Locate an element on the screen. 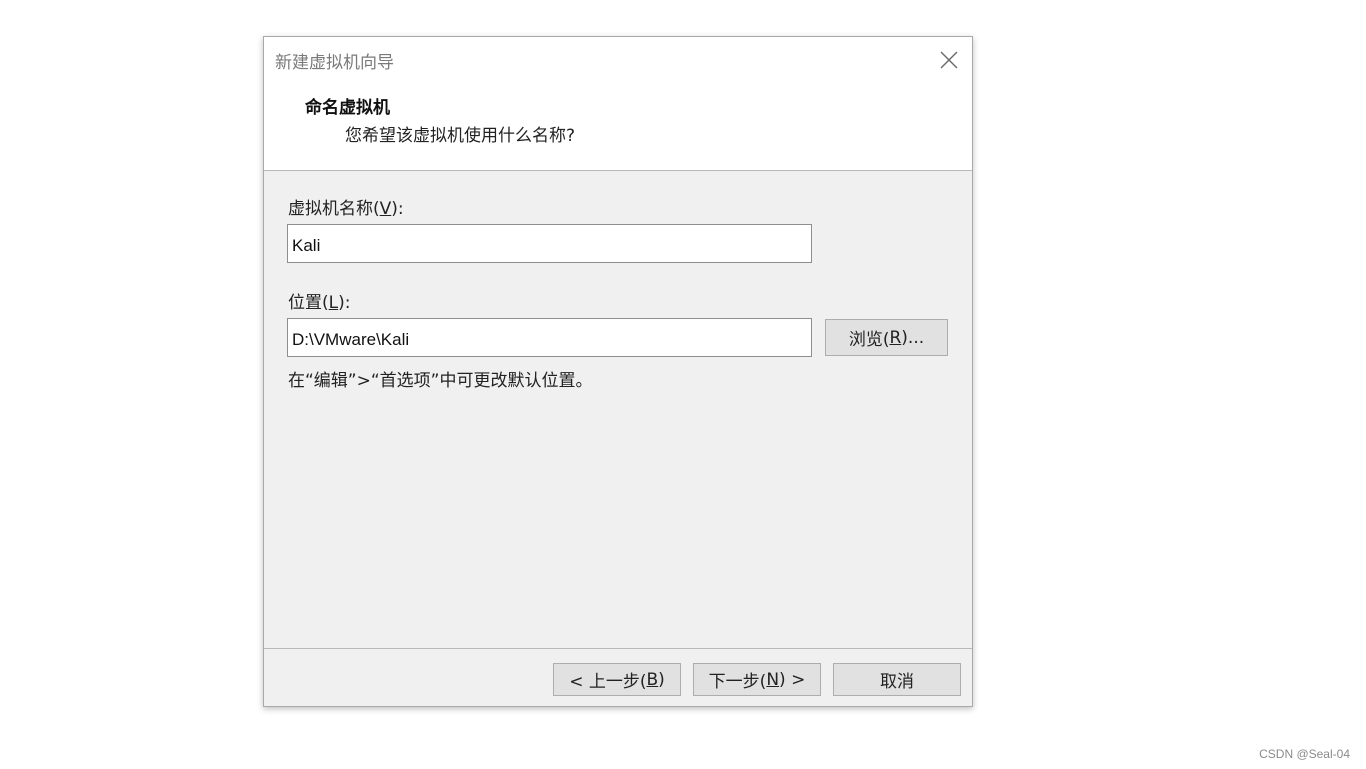 This screenshot has height=769, width=1366. location-input is located at coordinates (549, 337).